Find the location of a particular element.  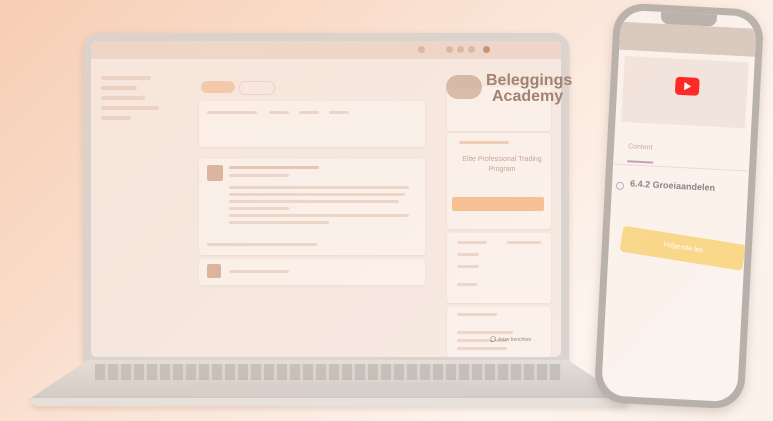

tab-active is located at coordinates (218, 87).